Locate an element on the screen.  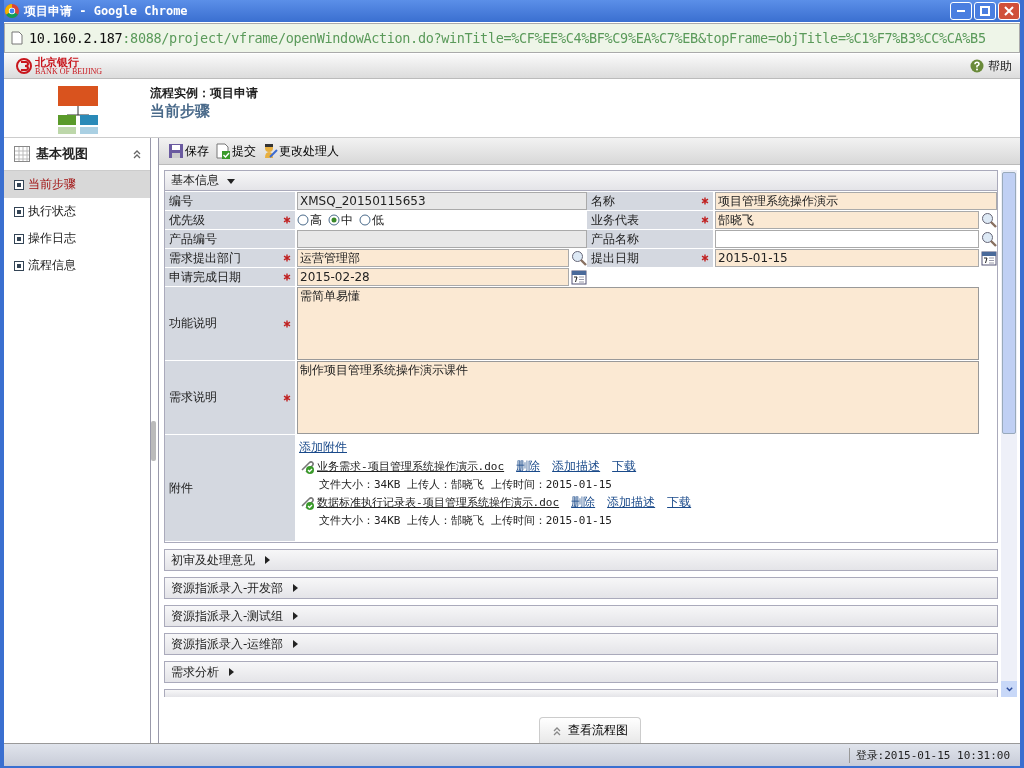
bank-subtitle: BANK OF BEIJING is located at coordinates (69, 71).